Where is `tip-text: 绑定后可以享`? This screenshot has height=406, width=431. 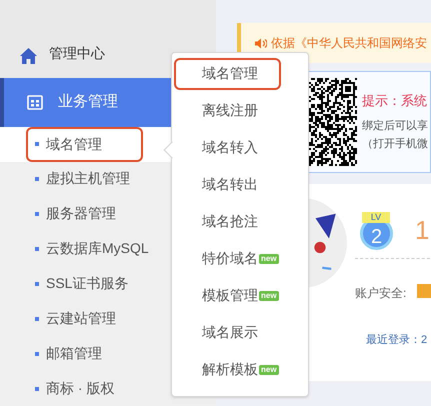
tip-text: 绑定后可以享 is located at coordinates (395, 126).